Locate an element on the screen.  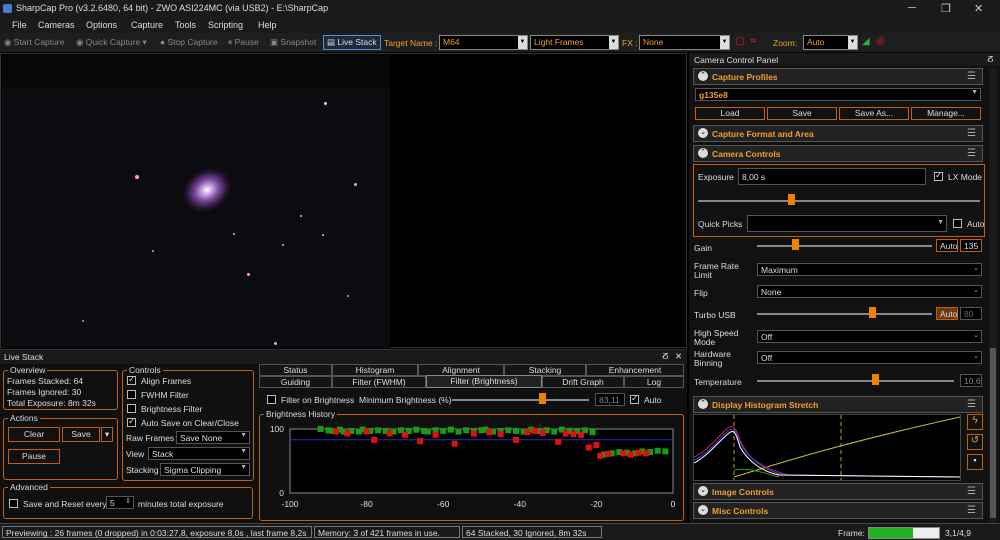
target-name-combo: M64 ▼ is located at coordinates (483, 42).